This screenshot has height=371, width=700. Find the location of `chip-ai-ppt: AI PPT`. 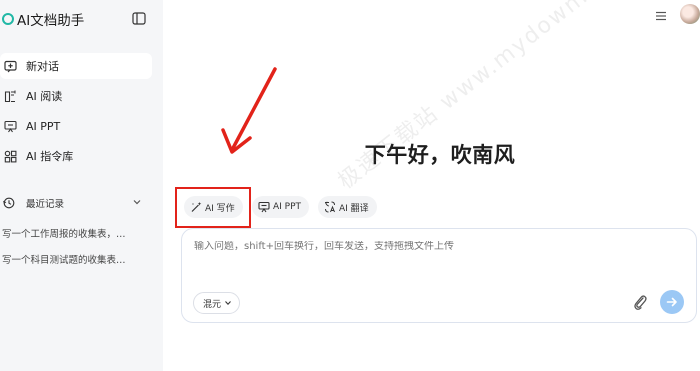

chip-ai-ppt: AI PPT is located at coordinates (281, 207).